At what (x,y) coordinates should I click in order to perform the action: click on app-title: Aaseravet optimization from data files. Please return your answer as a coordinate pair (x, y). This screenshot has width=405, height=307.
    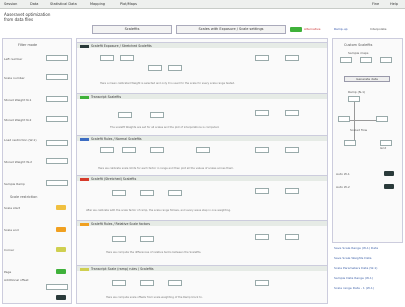
    Looking at the image, I should click on (27, 17).